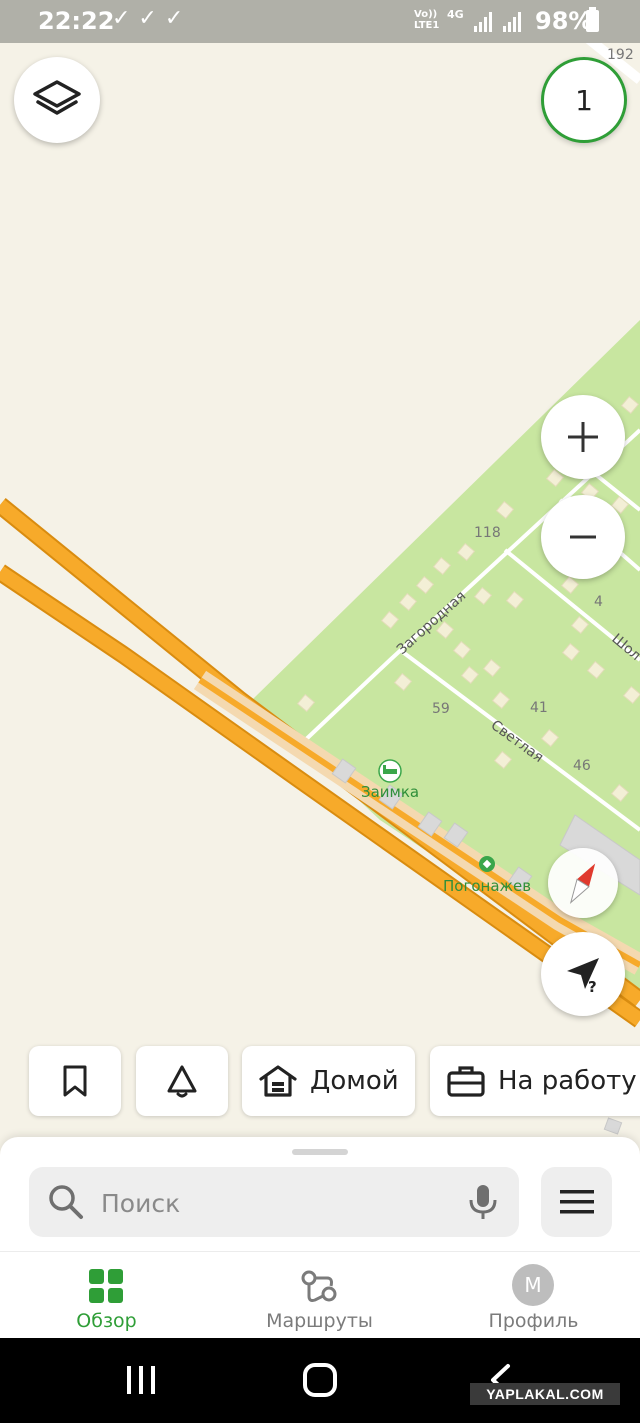  What do you see at coordinates (533, 1321) in the screenshot?
I see `tab-label: Профиль` at bounding box center [533, 1321].